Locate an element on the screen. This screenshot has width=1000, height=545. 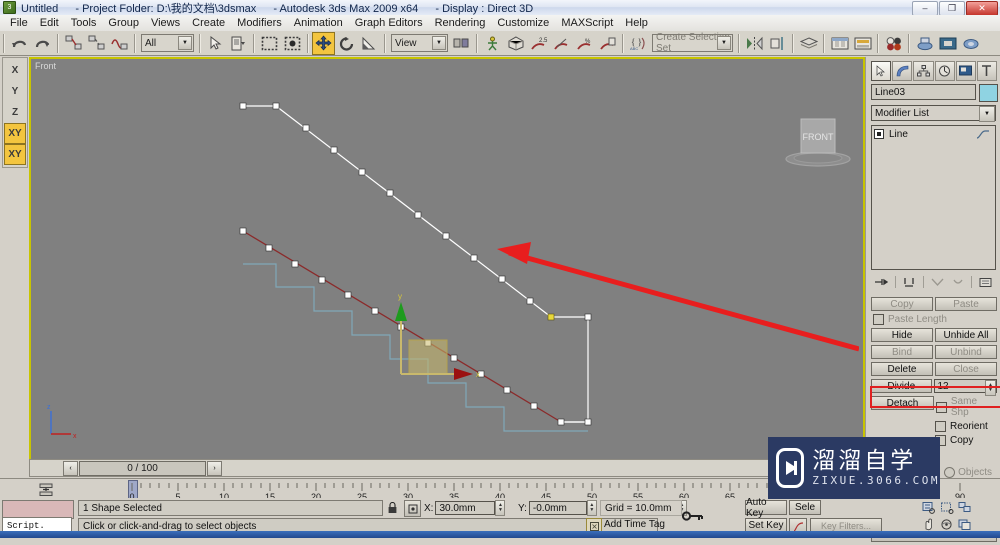
detach-button: Detach is located at coordinates (902, 403).